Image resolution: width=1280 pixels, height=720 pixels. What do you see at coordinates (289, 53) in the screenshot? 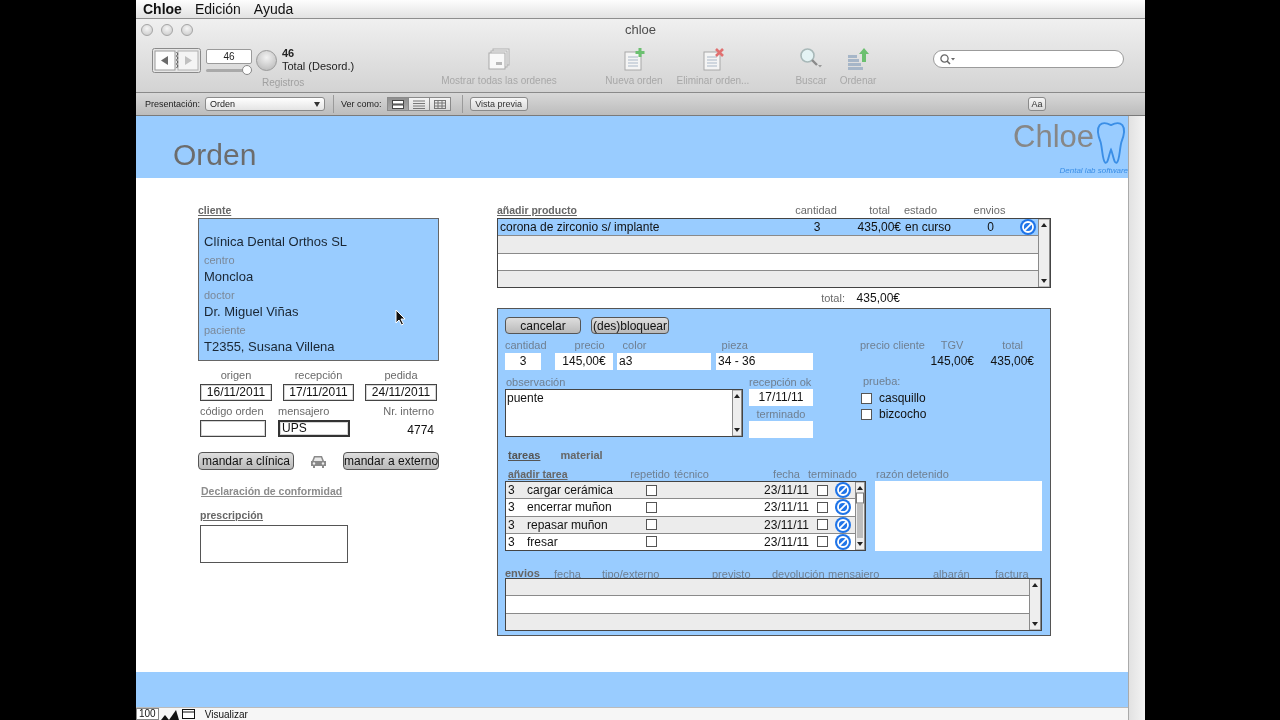
I see `record-count: 46` at bounding box center [289, 53].